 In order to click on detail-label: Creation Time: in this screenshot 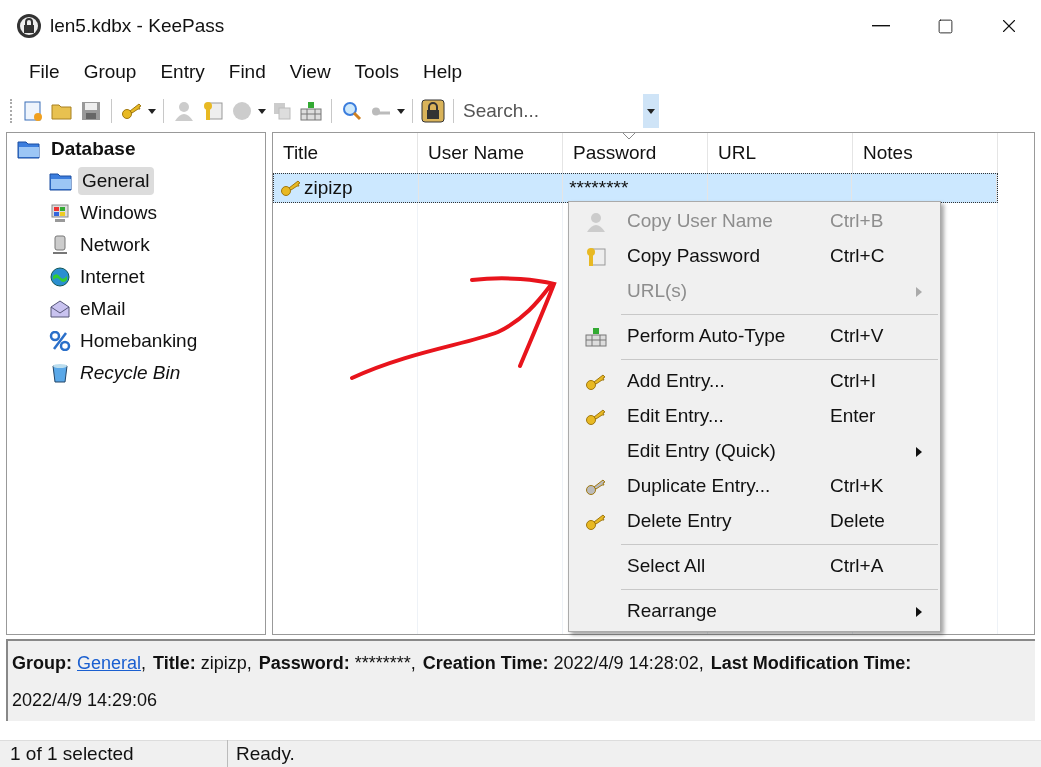, I will do `click(485, 663)`.